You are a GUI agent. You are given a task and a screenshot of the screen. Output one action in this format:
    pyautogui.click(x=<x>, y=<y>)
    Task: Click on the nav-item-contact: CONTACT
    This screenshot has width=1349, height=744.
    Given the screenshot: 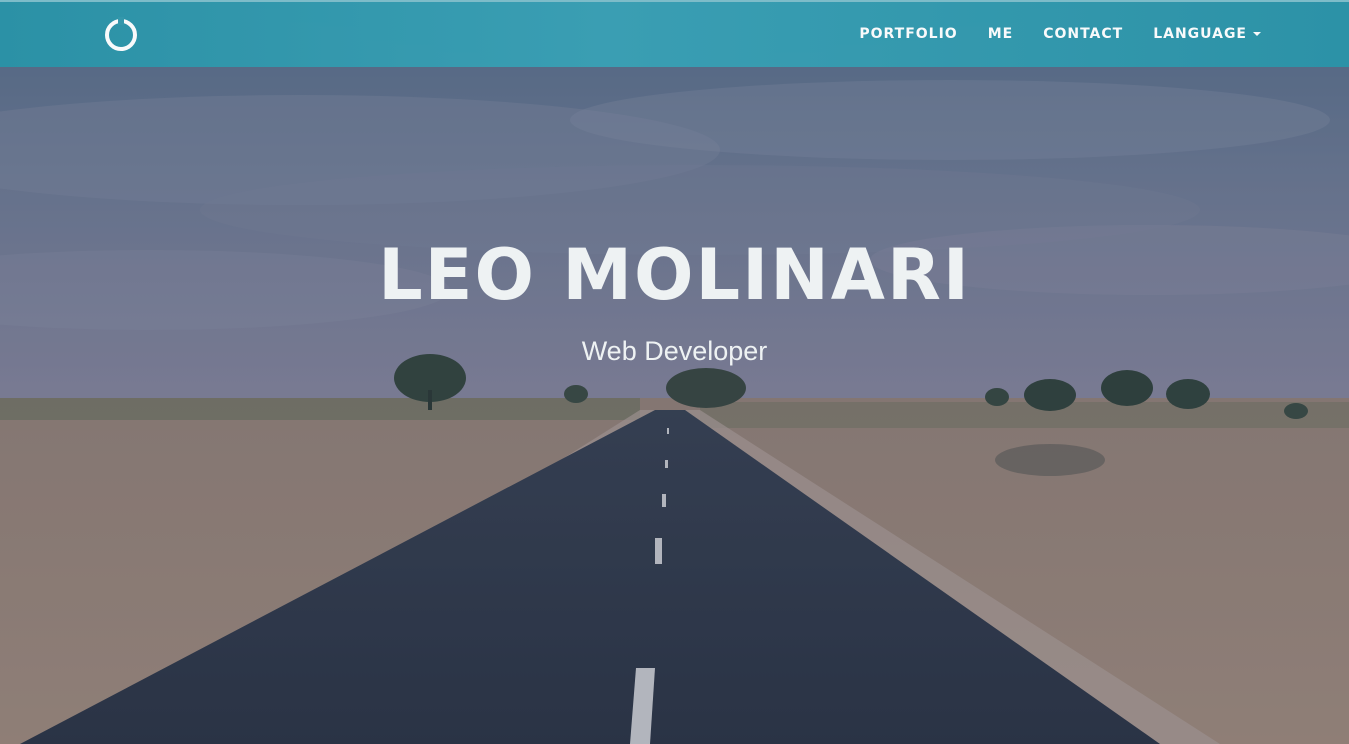 What is the action you would take?
    pyautogui.click(x=1083, y=34)
    